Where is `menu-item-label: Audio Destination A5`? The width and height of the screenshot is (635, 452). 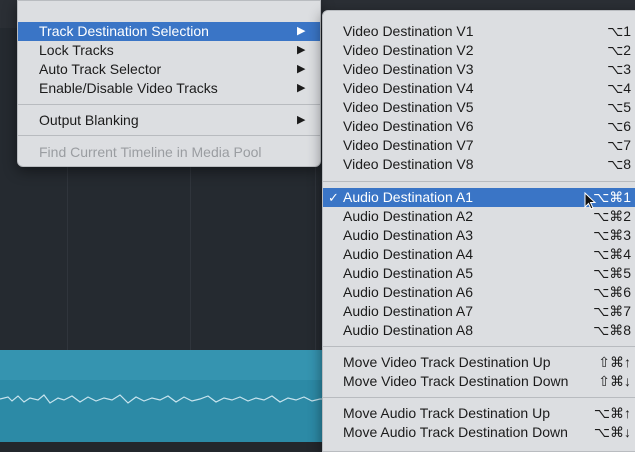 menu-item-label: Audio Destination A5 is located at coordinates (408, 273).